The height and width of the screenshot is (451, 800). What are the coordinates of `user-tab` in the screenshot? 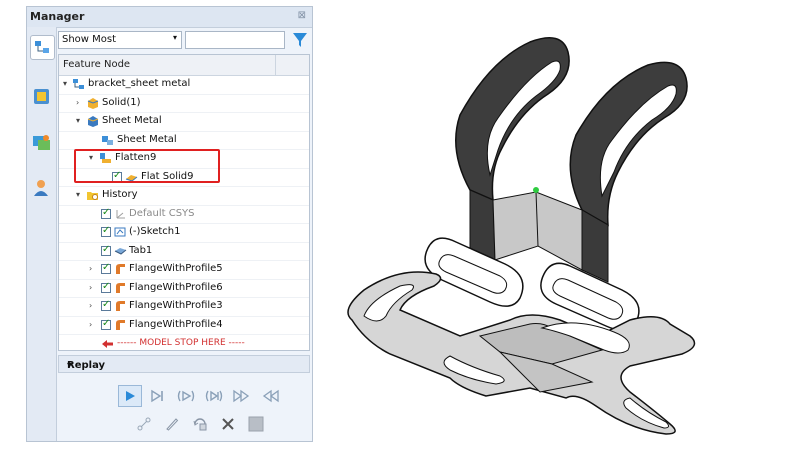 It's located at (41, 188).